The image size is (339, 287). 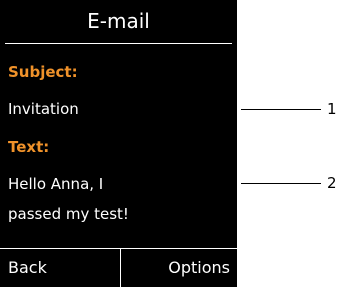 What do you see at coordinates (68, 214) in the screenshot?
I see `message-text-line-2: passed my test!` at bounding box center [68, 214].